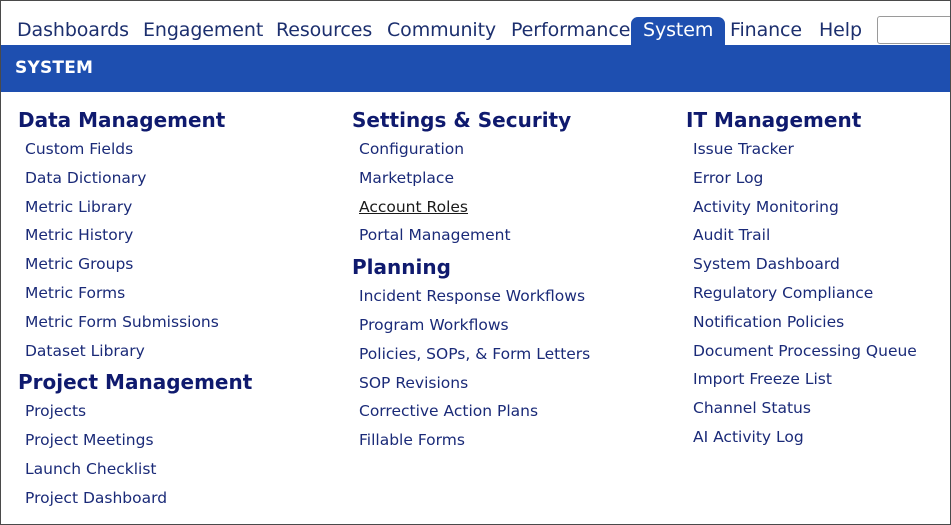 This screenshot has height=525, width=951. Describe the element at coordinates (805, 322) in the screenshot. I see `link-notification-policies: Notification Policies` at that location.